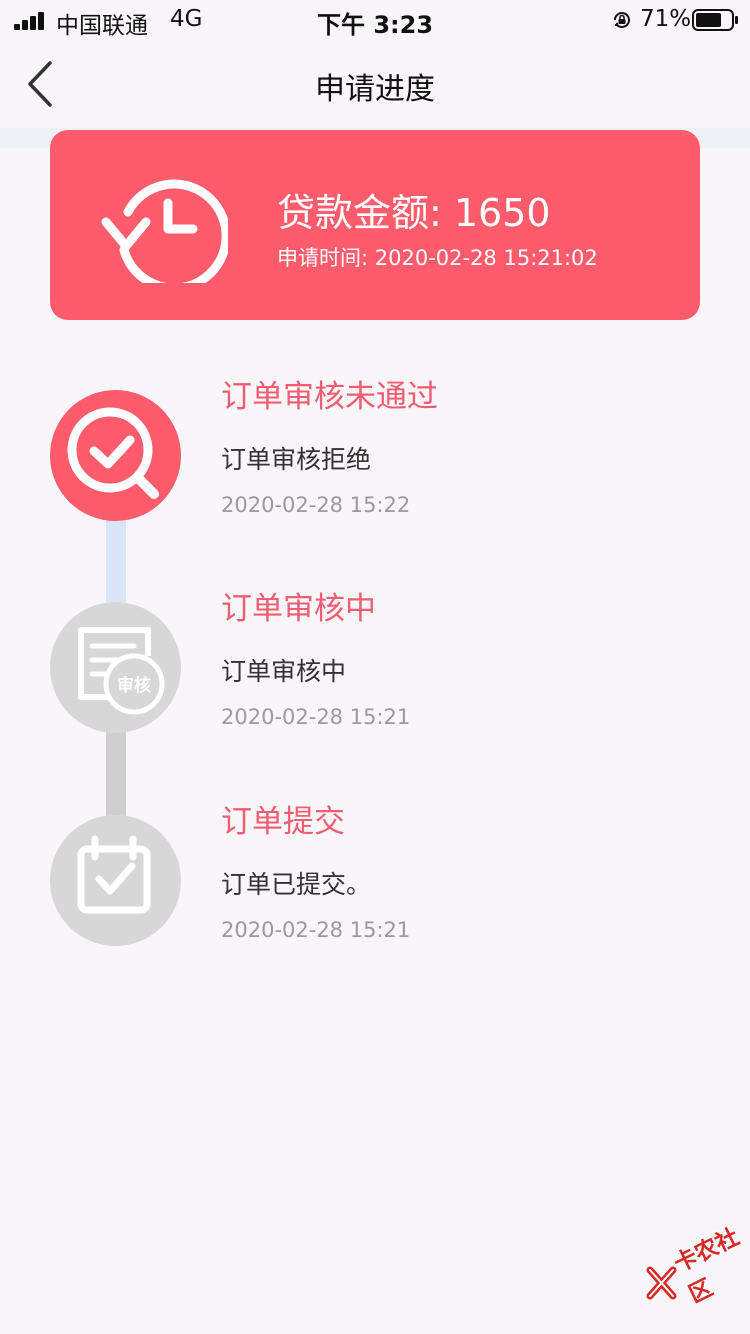 The image size is (750, 1334). Describe the element at coordinates (298, 609) in the screenshot. I see `step-title: 订单审核中` at that location.